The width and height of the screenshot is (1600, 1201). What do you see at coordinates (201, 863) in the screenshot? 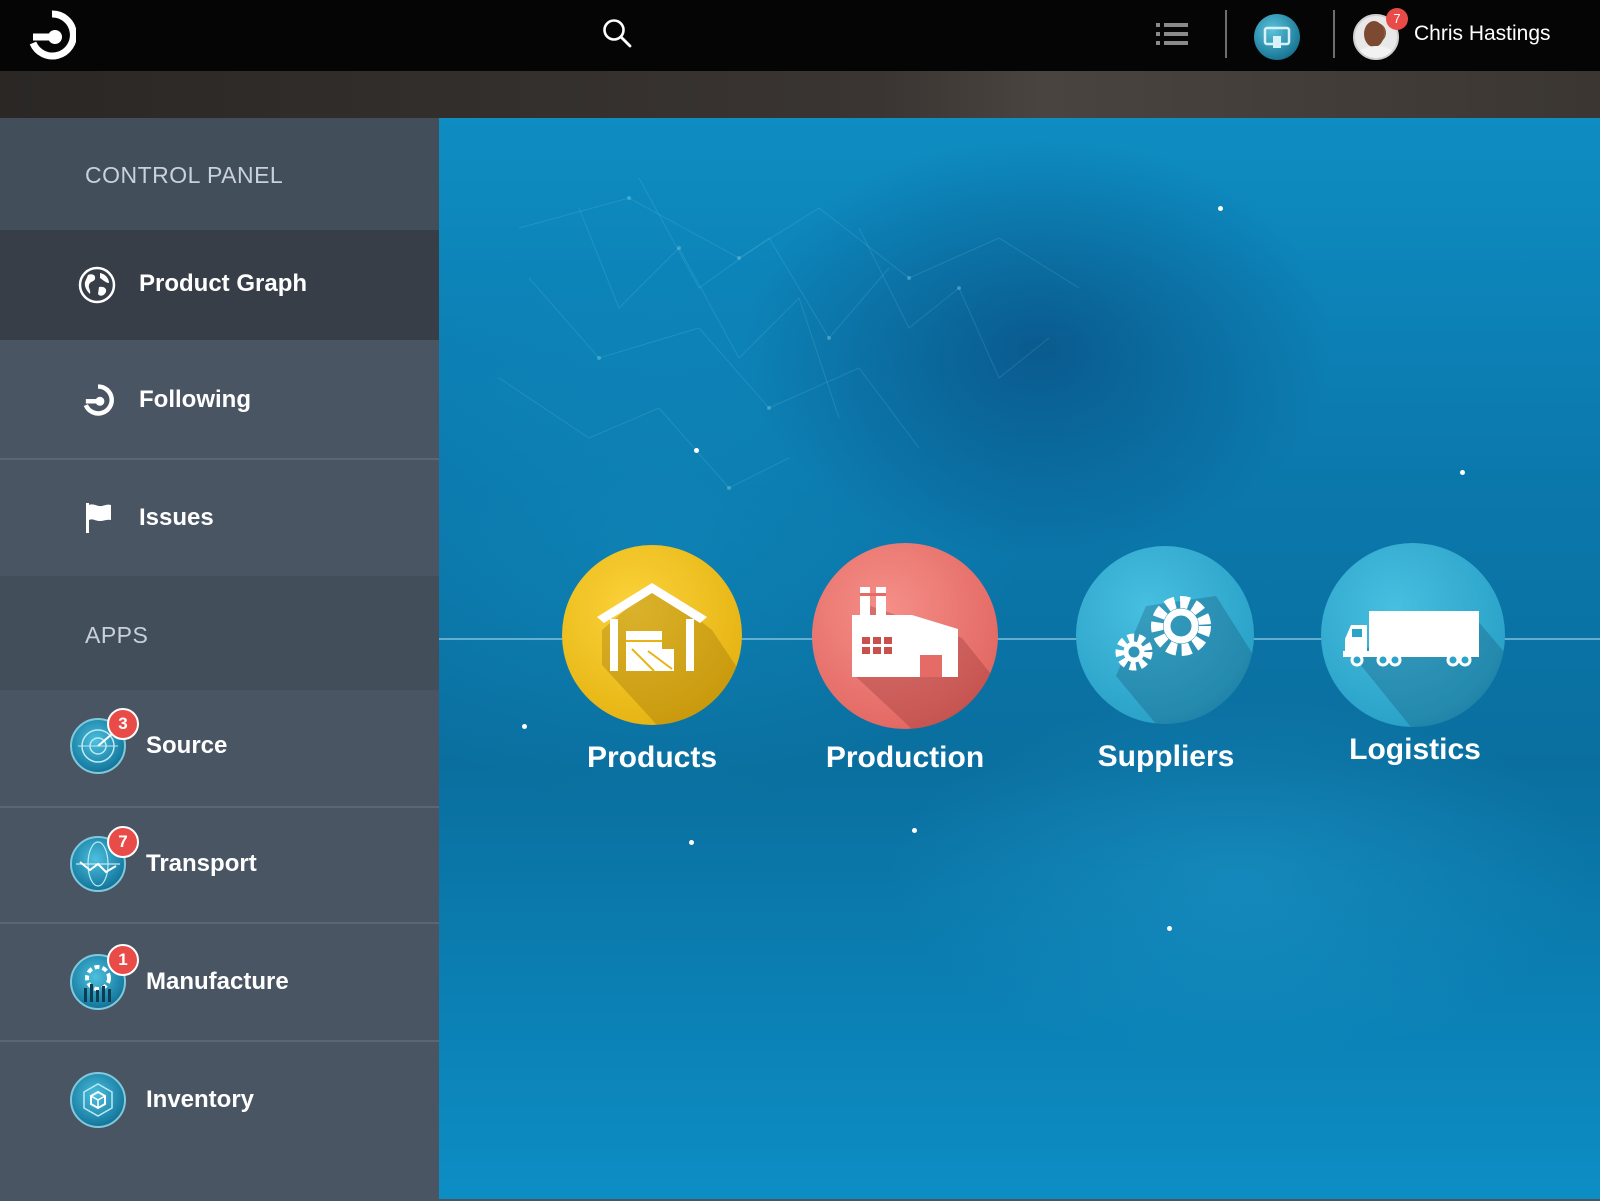
I see `sidebar-item-label: Transport` at bounding box center [201, 863].